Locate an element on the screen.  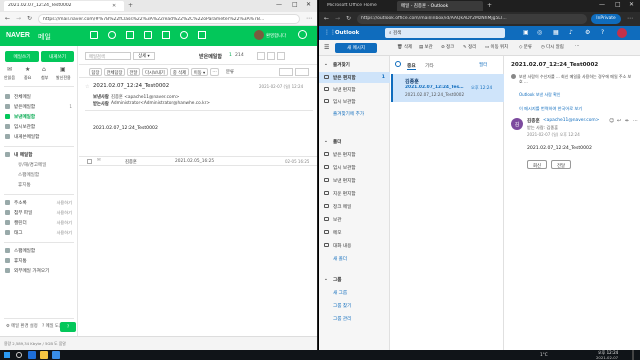
search-icon is located at coordinates (19, 355).